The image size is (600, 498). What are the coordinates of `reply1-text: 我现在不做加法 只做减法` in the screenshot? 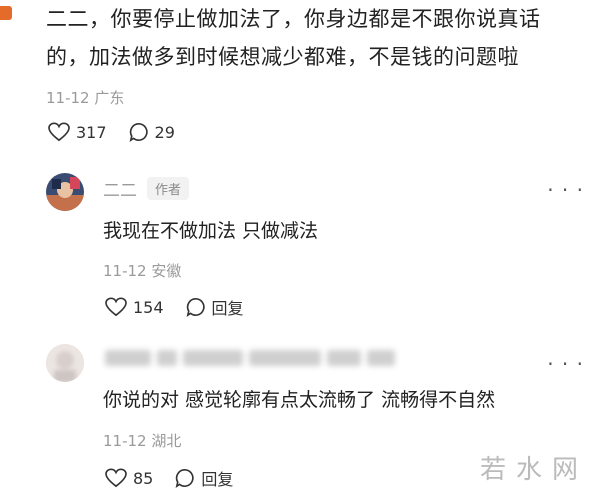 It's located at (211, 231).